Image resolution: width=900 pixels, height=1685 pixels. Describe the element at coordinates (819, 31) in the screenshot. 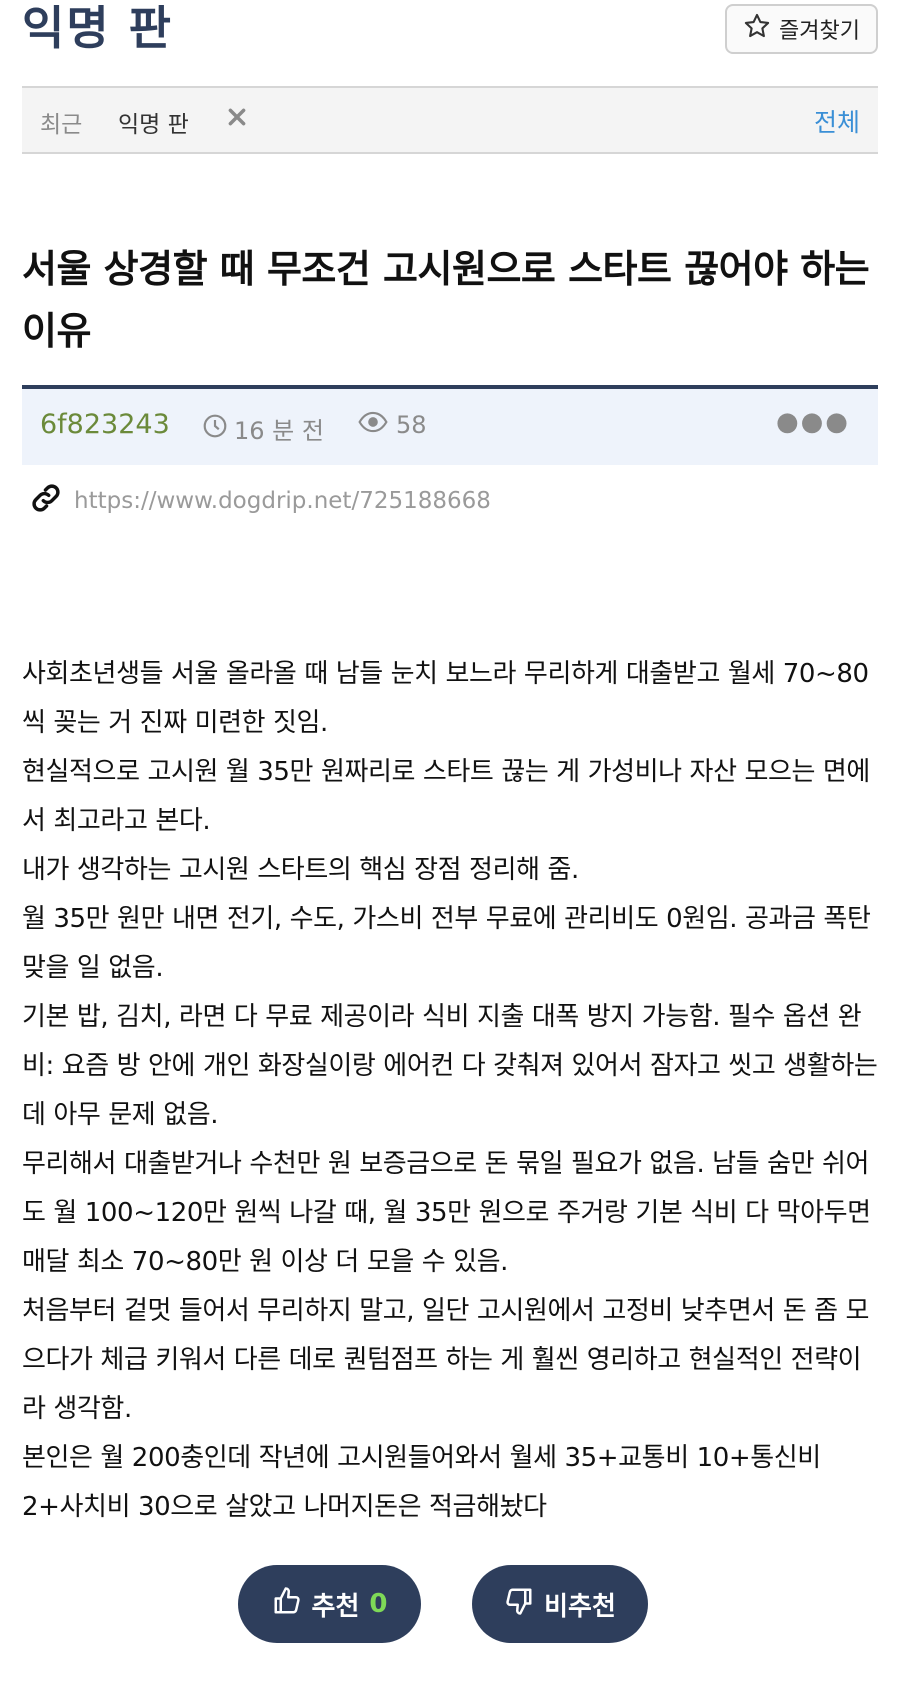

I see `favorite-label: 즐겨찾기` at that location.